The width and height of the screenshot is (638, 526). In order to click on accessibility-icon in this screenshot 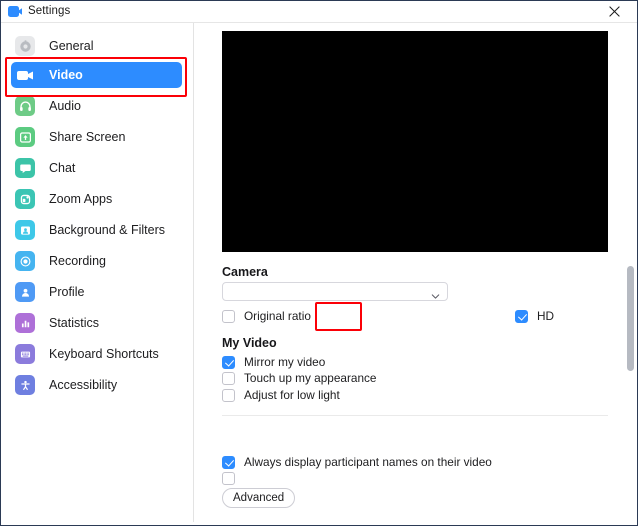, I will do `click(25, 385)`.